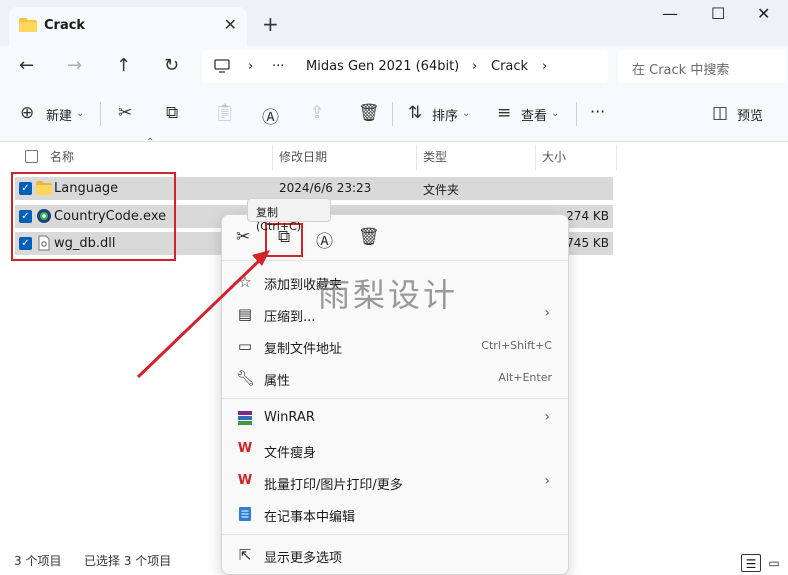  Describe the element at coordinates (128, 561) in the screenshot. I see `status-selected-count: 已选择 3 个项目` at that location.